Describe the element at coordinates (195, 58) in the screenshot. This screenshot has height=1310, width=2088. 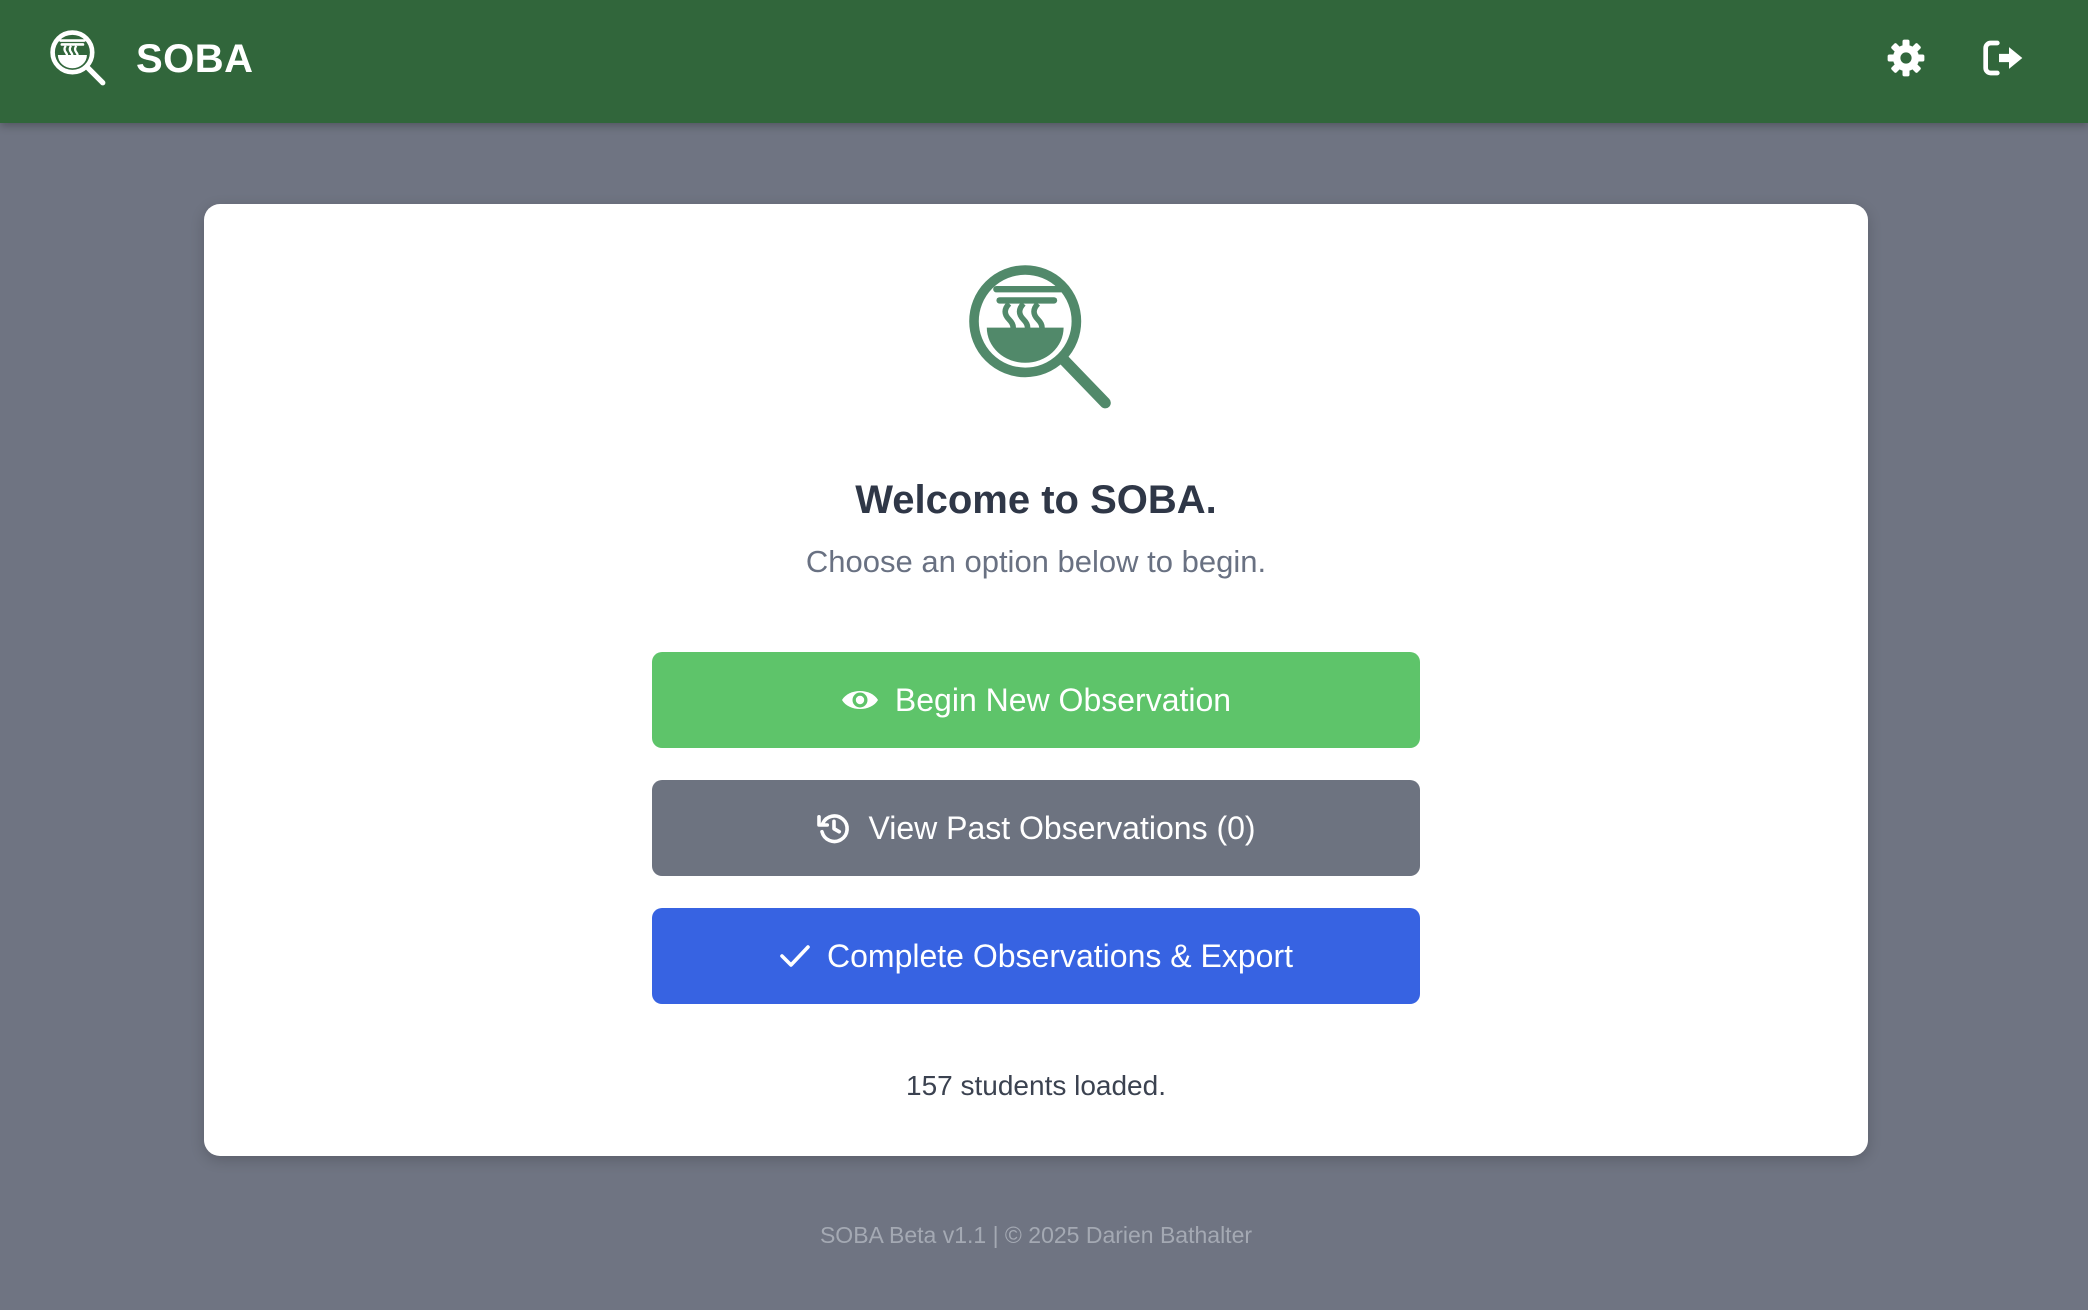
I see `app-name: SOBA` at that location.